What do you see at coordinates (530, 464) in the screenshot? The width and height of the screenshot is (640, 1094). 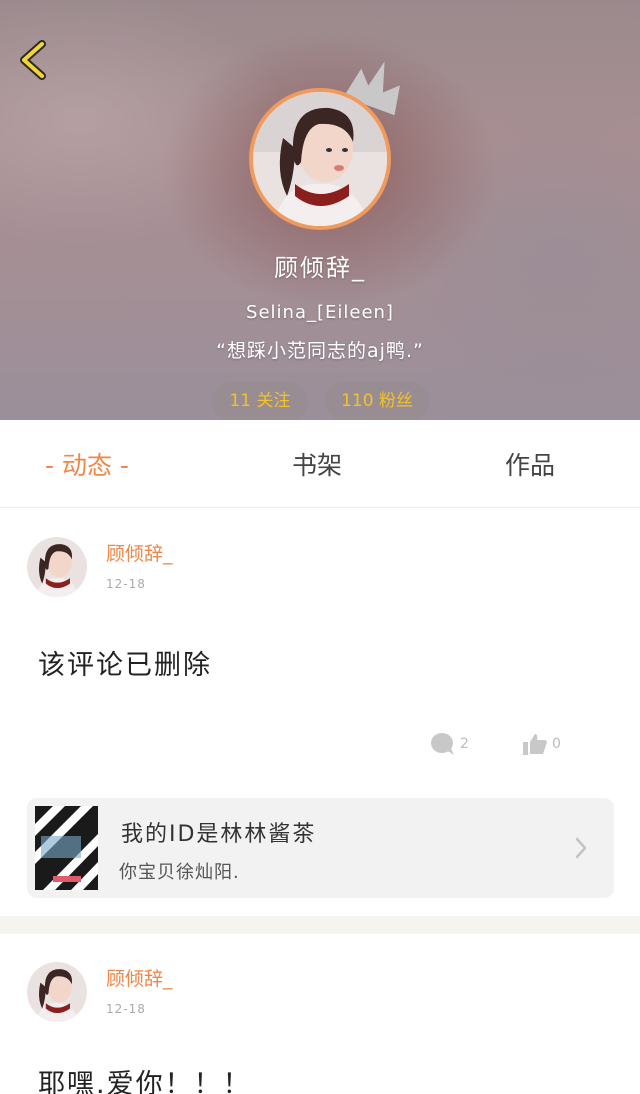 I see `tab-works: 作品` at bounding box center [530, 464].